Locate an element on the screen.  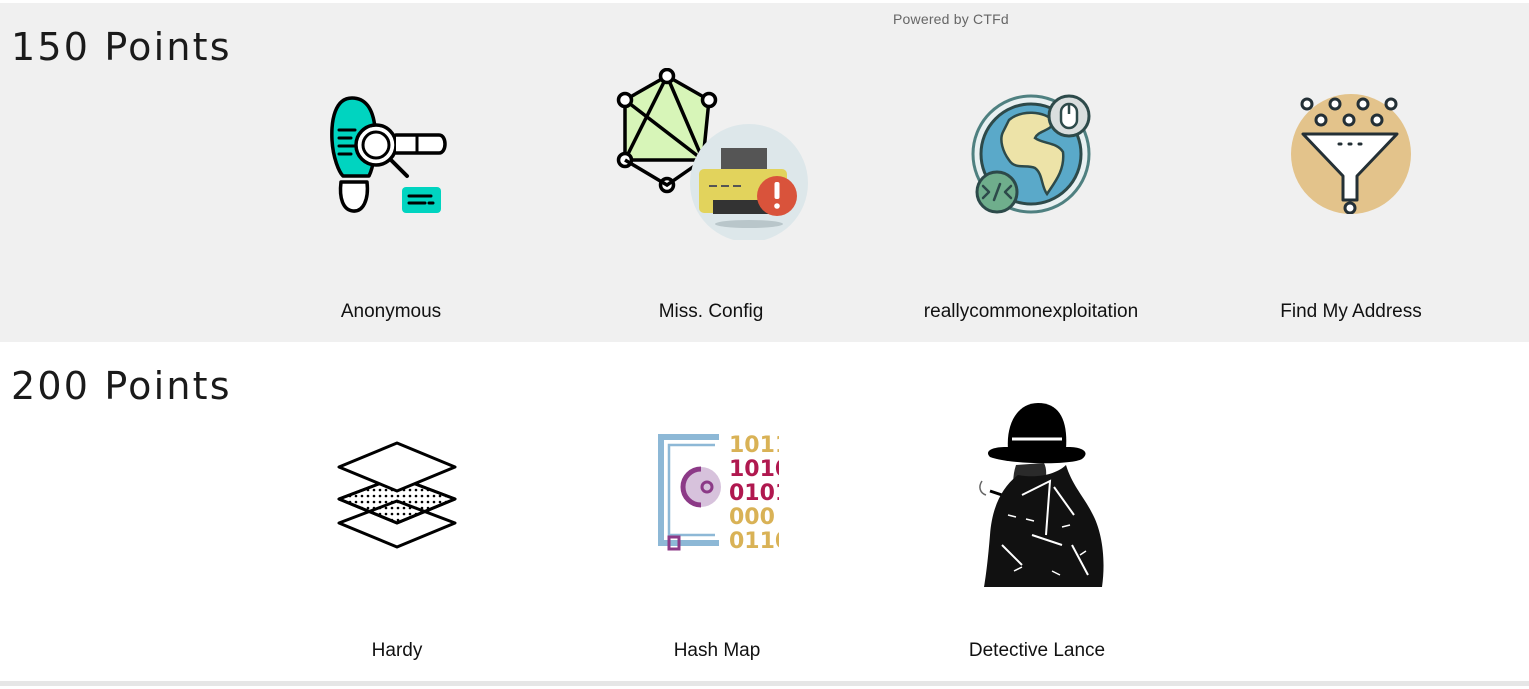
challenge-card-find-my-address: Find My Address is located at coordinates (1351, 220).